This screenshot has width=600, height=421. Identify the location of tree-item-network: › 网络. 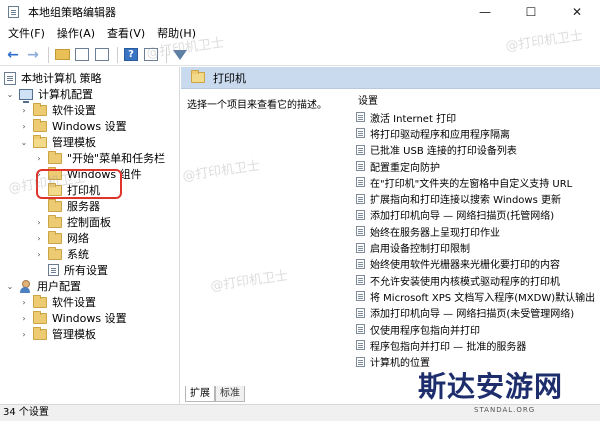
(61, 238).